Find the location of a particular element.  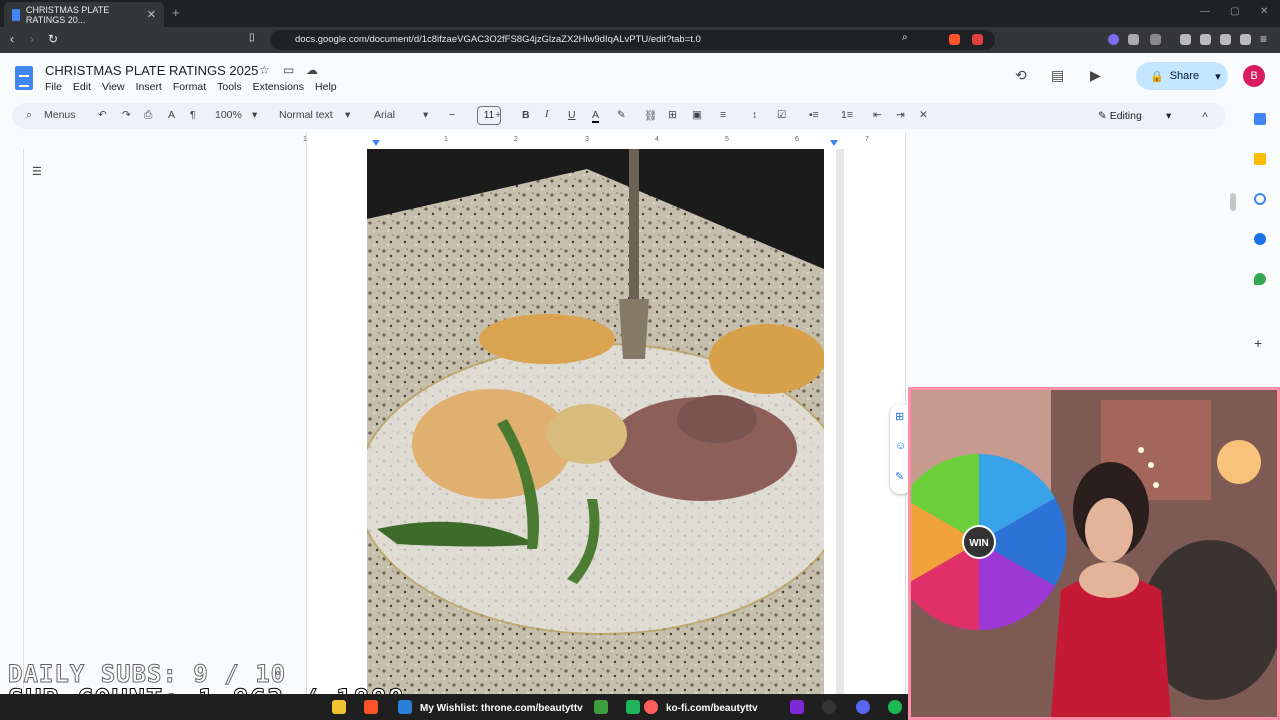

highlight-icon: ✎ is located at coordinates (621, 115).